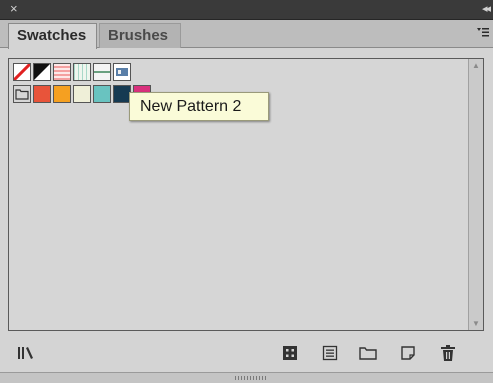  I want to click on panel-resize-grip, so click(246, 377).